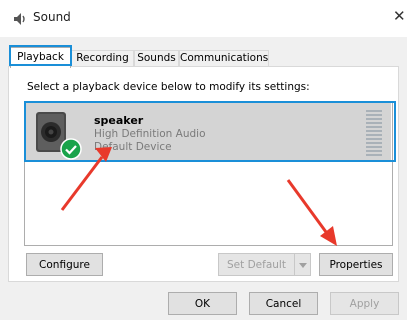 The image size is (407, 320). I want to click on ok-button: OK, so click(202, 303).